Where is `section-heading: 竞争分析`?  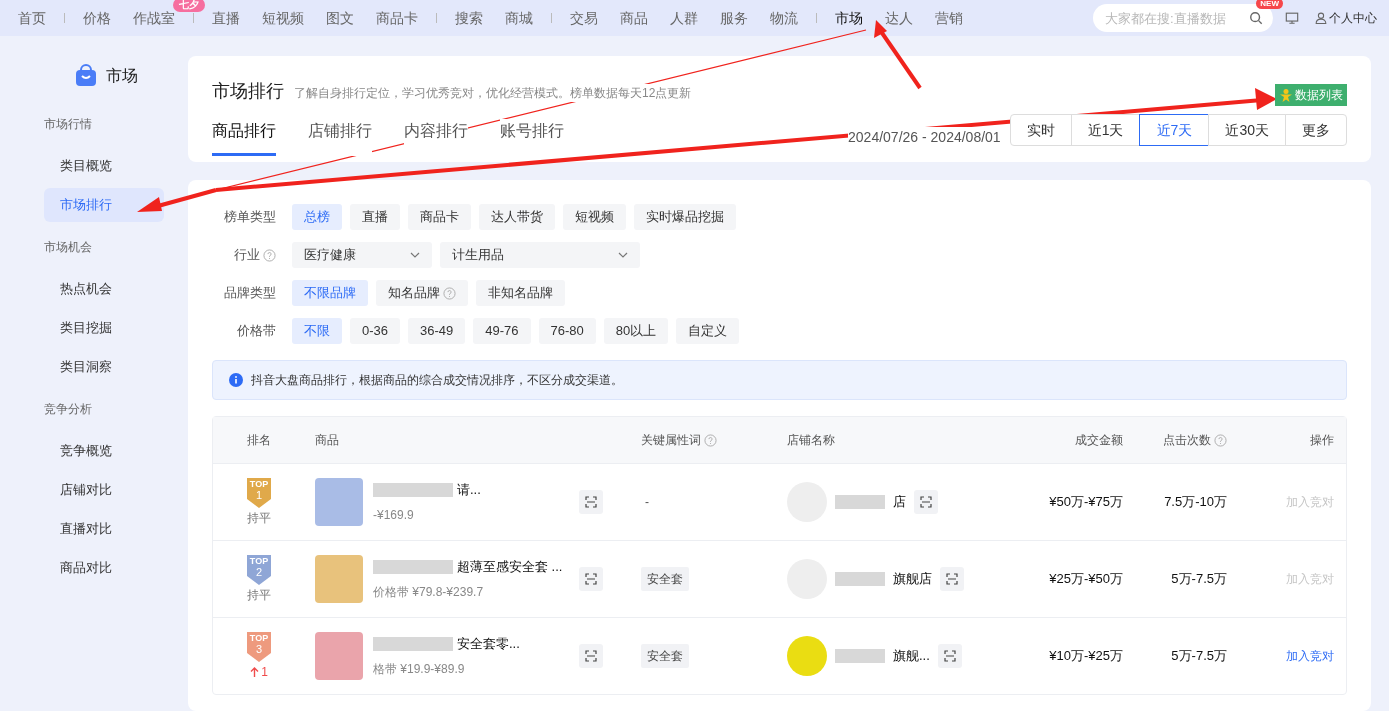
section-heading: 竞争分析 is located at coordinates (68, 409).